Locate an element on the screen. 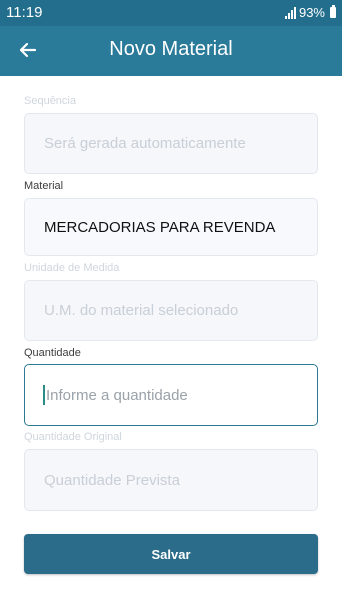 The width and height of the screenshot is (342, 600). quantidade-field is located at coordinates (171, 395).